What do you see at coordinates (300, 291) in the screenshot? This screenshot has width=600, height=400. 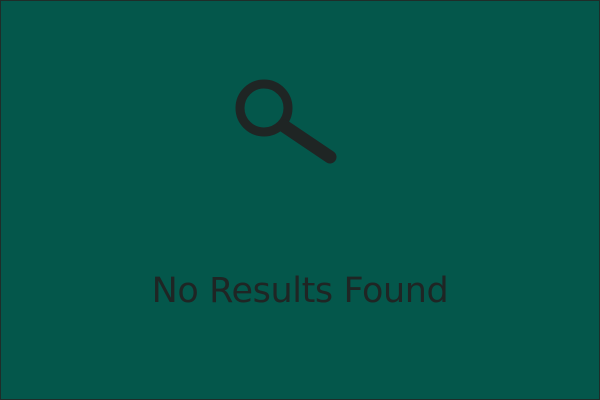 I see `no-results-message: No Results Found` at bounding box center [300, 291].